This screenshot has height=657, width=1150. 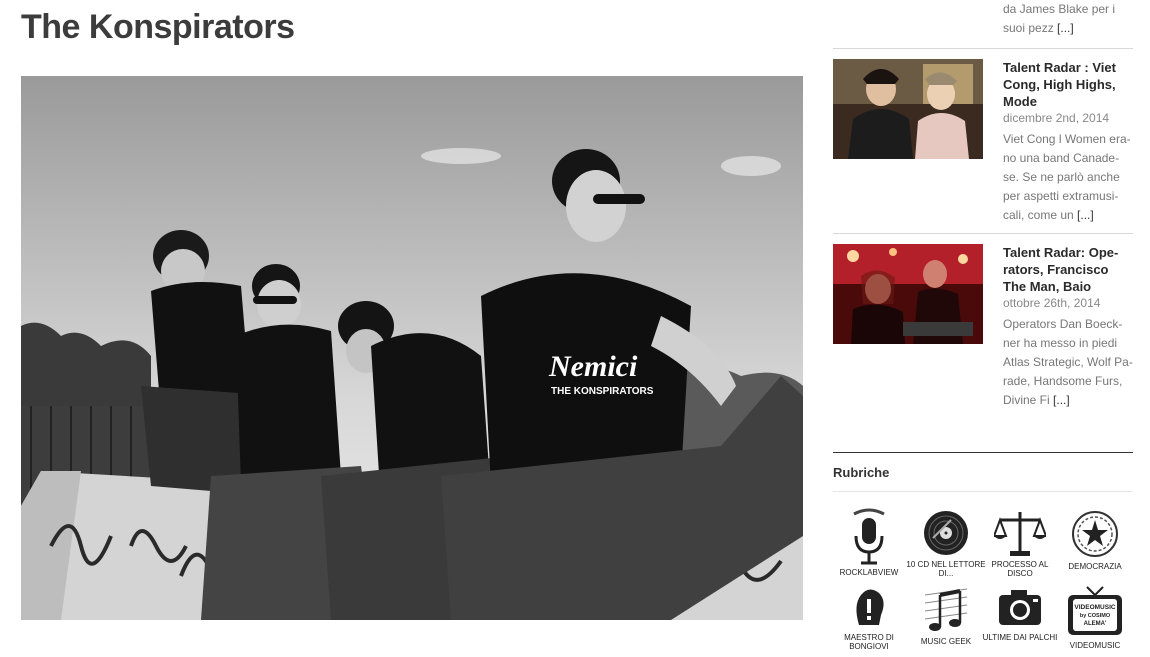 I want to click on tv-icon: VIDEOMUSIC by COSIMO ALEMA', so click(x=1095, y=610).